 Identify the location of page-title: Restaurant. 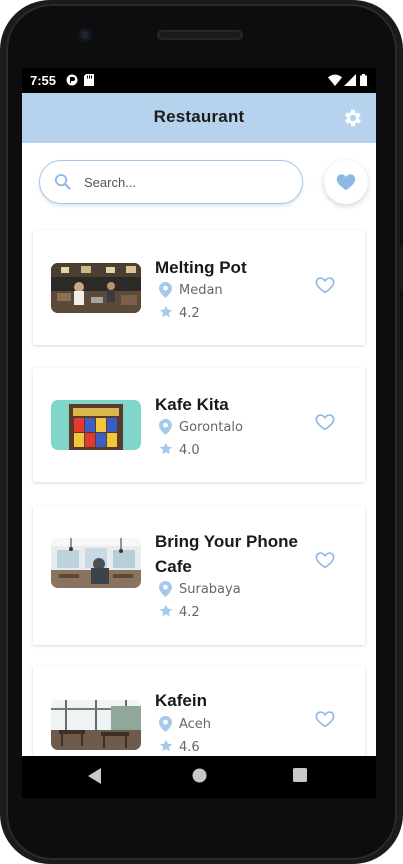
(199, 116).